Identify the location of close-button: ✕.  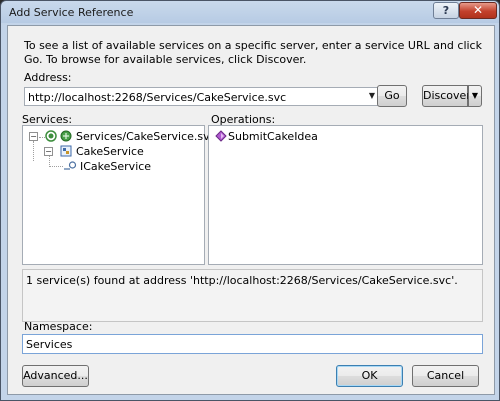
(478, 10).